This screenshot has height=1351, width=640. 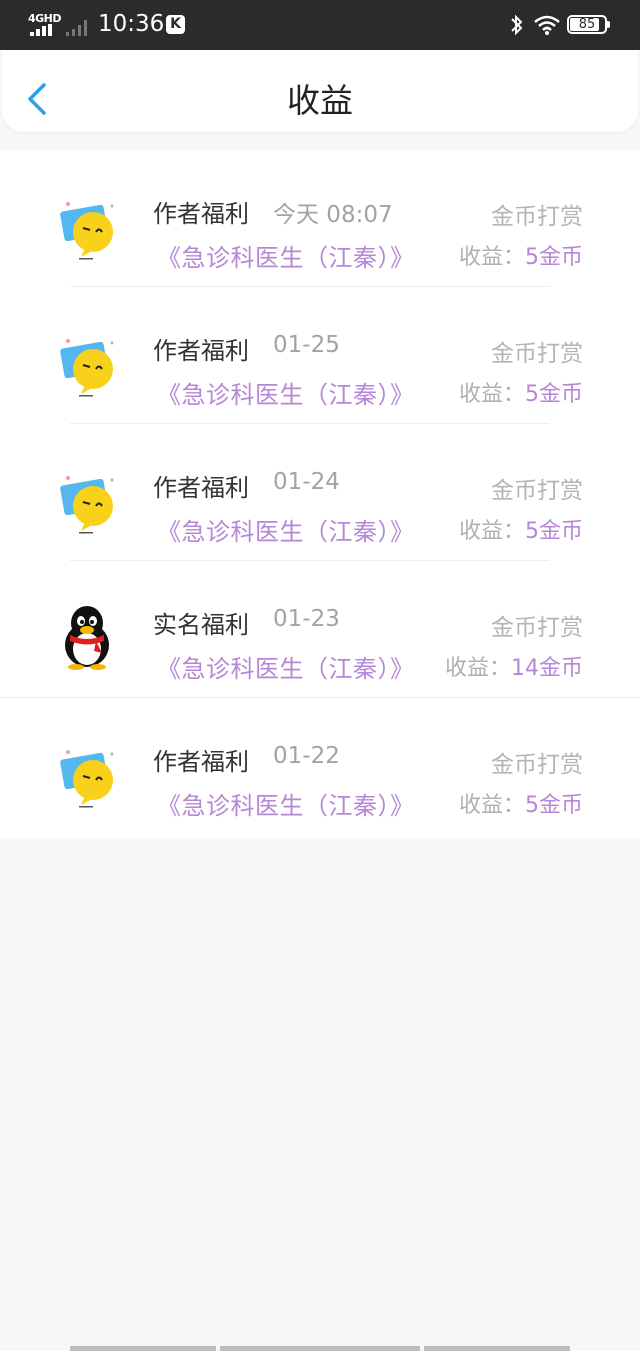 I want to click on battery-tip, so click(x=608, y=24).